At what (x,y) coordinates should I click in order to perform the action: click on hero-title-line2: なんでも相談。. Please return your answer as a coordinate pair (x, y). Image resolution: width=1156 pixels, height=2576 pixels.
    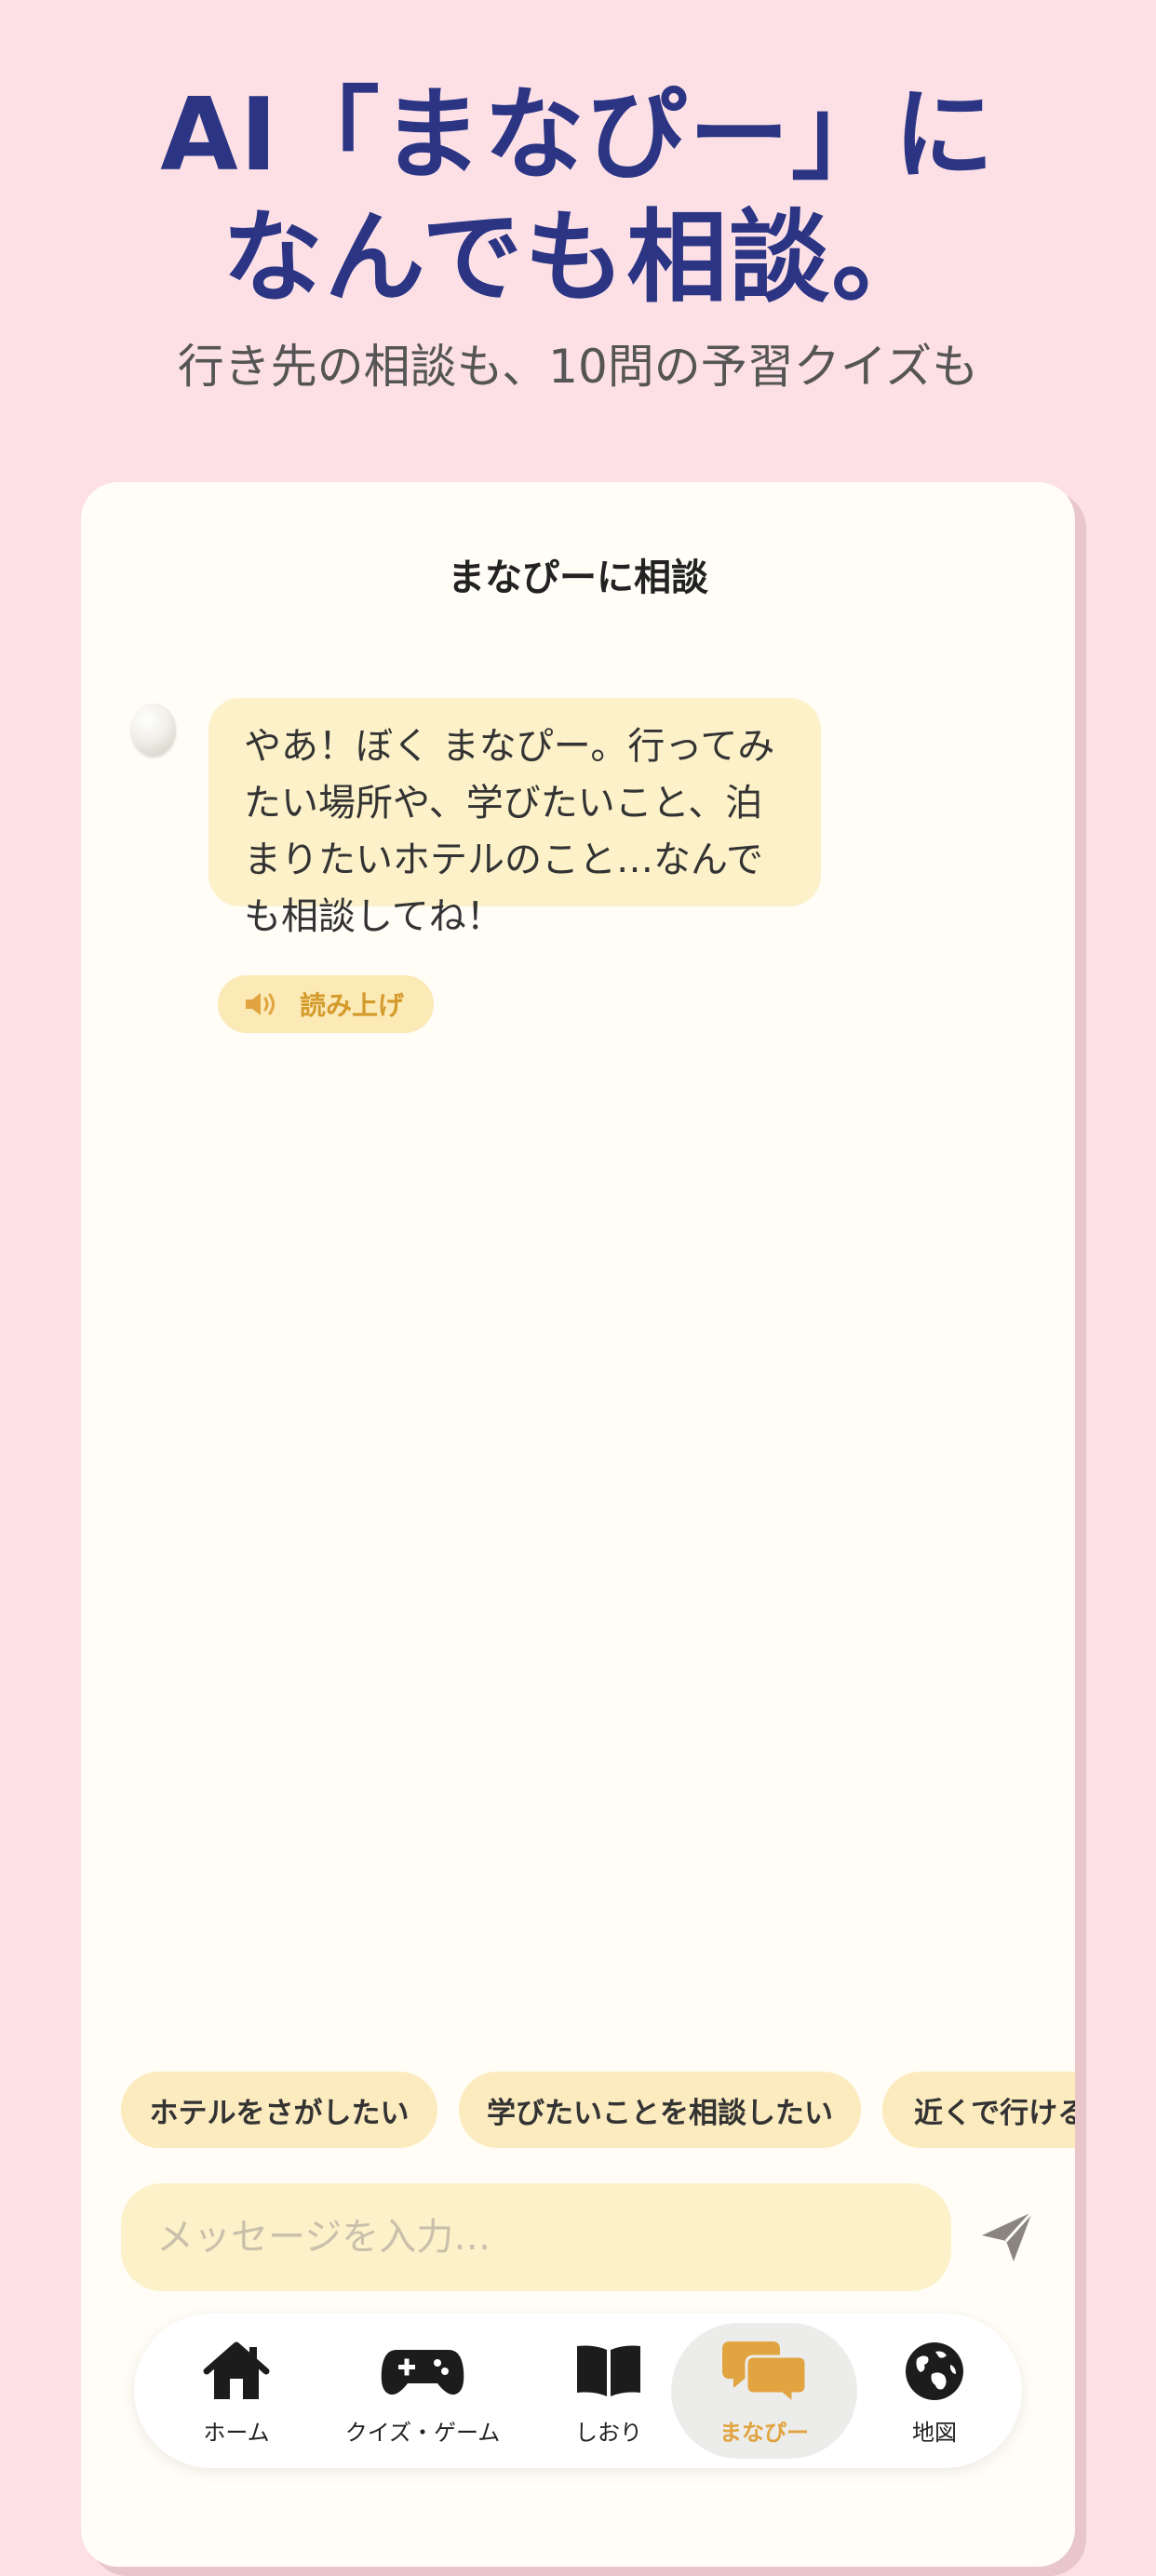
    Looking at the image, I should click on (578, 258).